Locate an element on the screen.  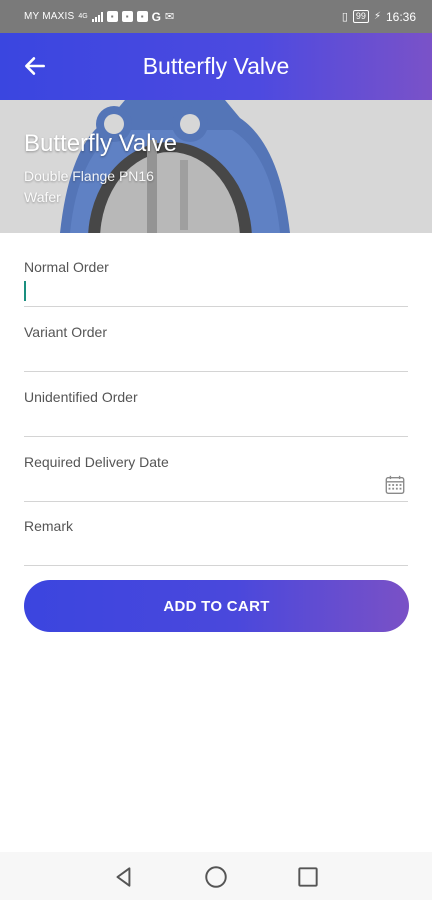
normal-order-field: Normal Order is located at coordinates (216, 283).